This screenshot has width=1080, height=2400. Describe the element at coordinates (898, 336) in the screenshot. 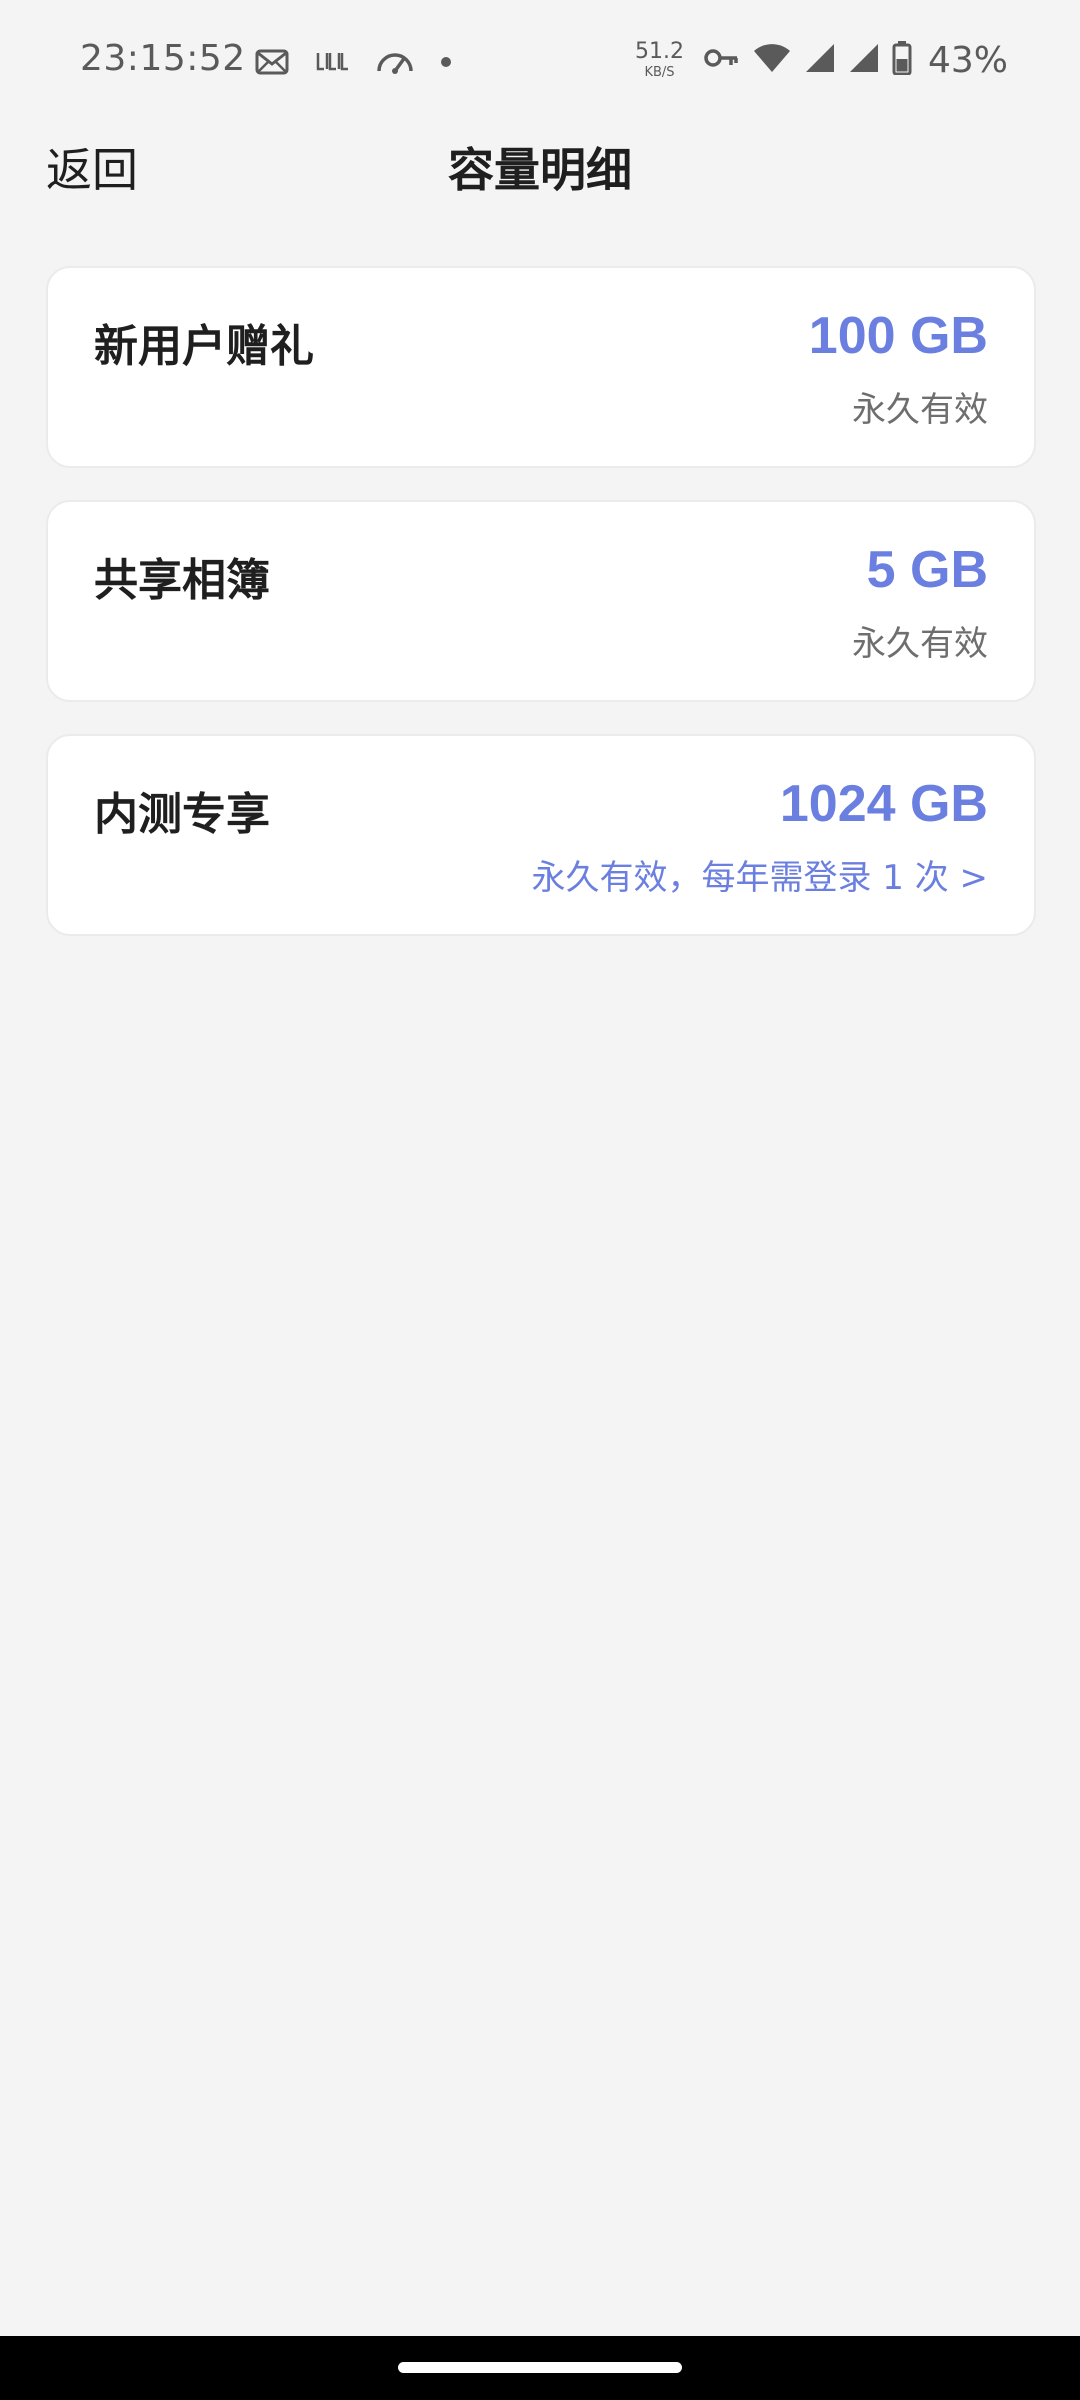

I see `card-amount: 100 GB` at that location.